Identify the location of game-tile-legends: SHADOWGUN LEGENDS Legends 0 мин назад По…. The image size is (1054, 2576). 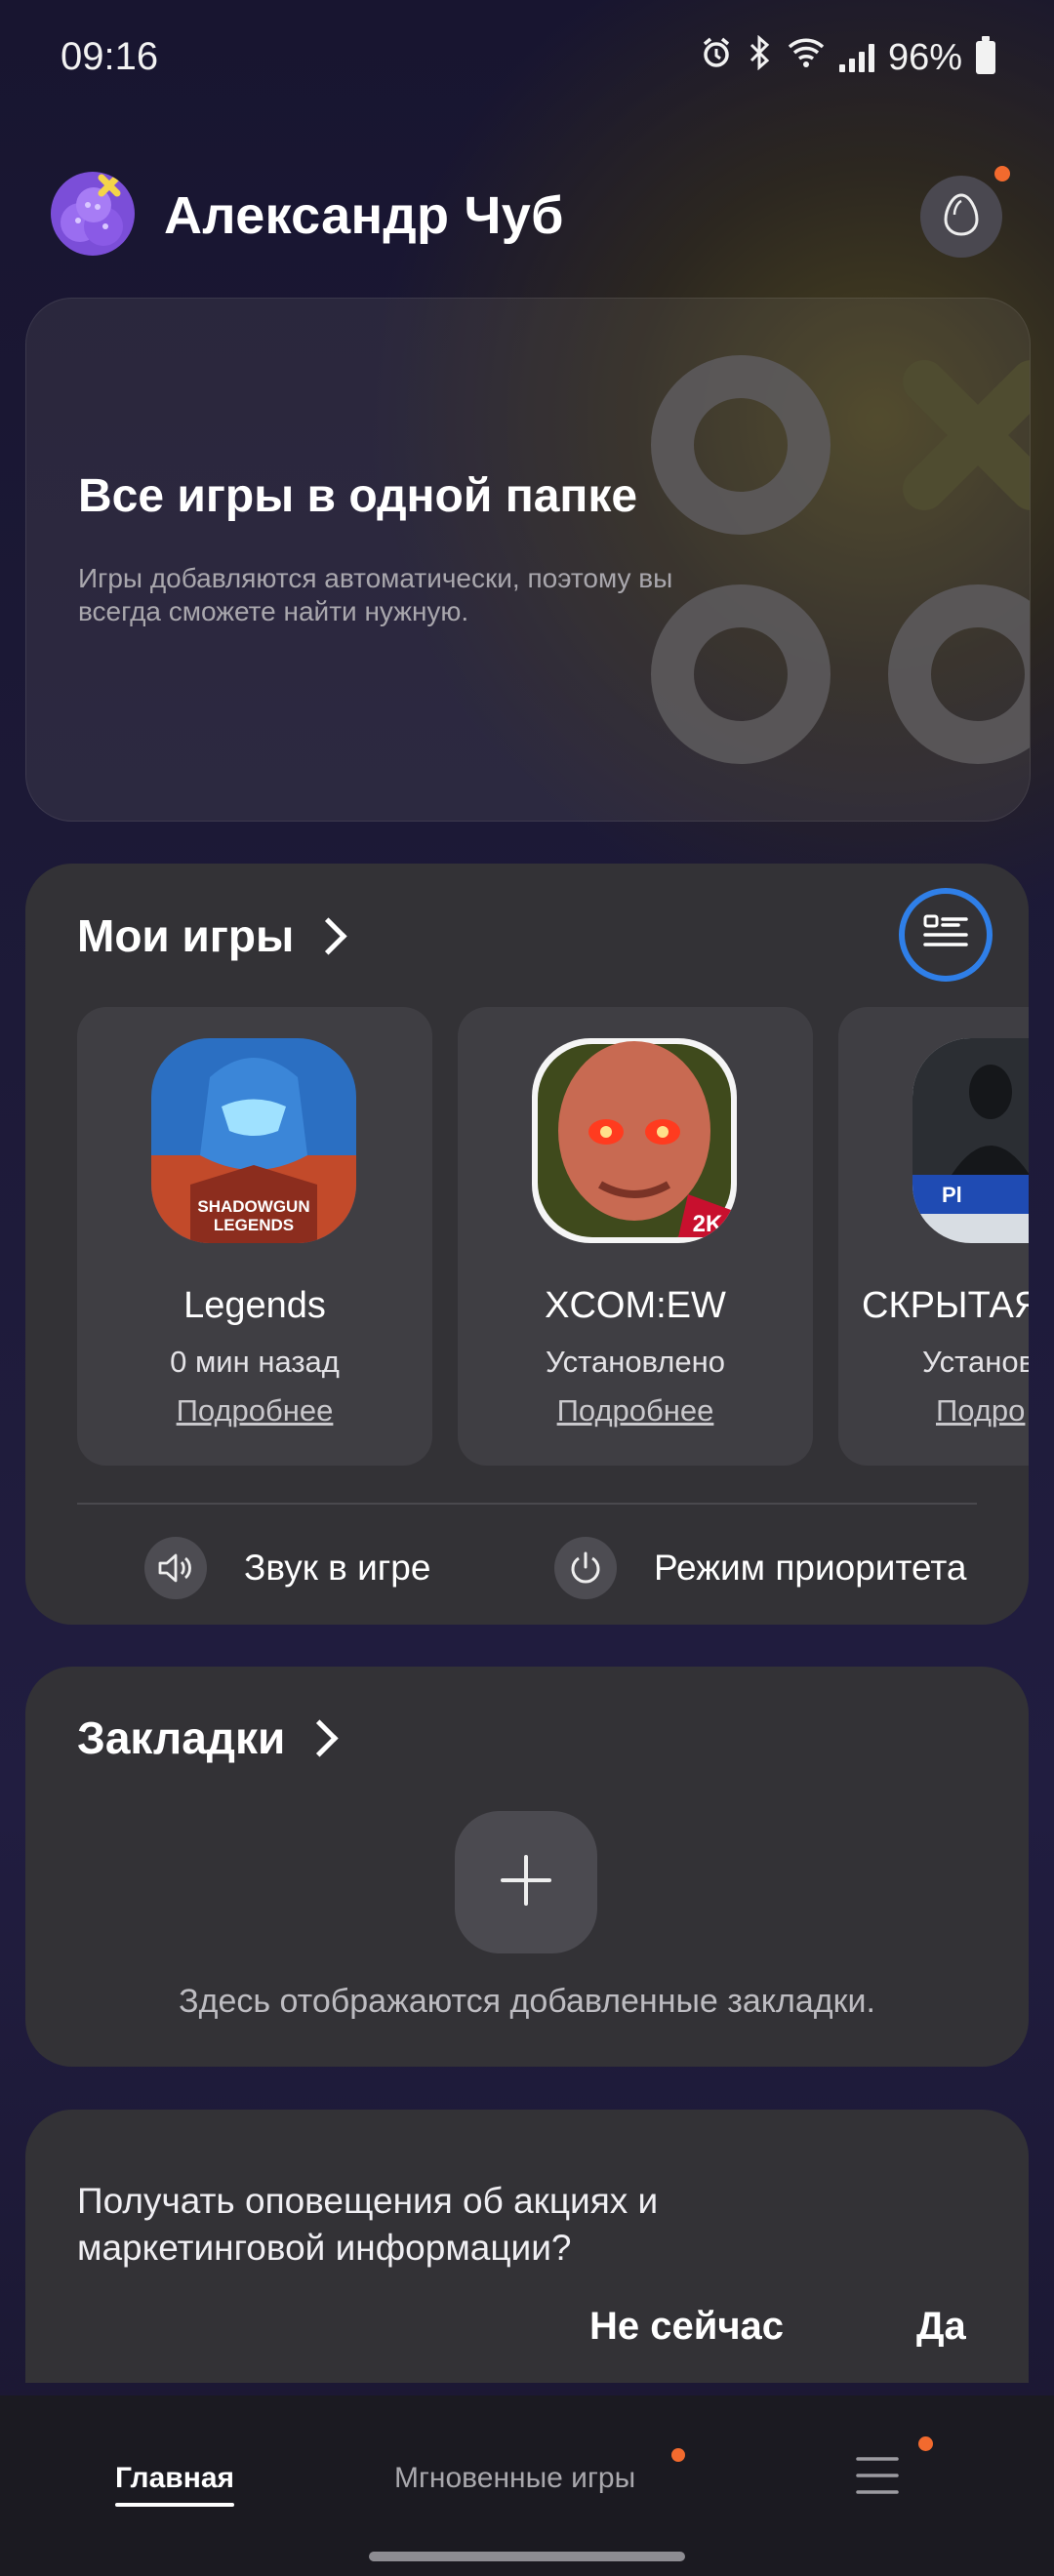
(254, 1236).